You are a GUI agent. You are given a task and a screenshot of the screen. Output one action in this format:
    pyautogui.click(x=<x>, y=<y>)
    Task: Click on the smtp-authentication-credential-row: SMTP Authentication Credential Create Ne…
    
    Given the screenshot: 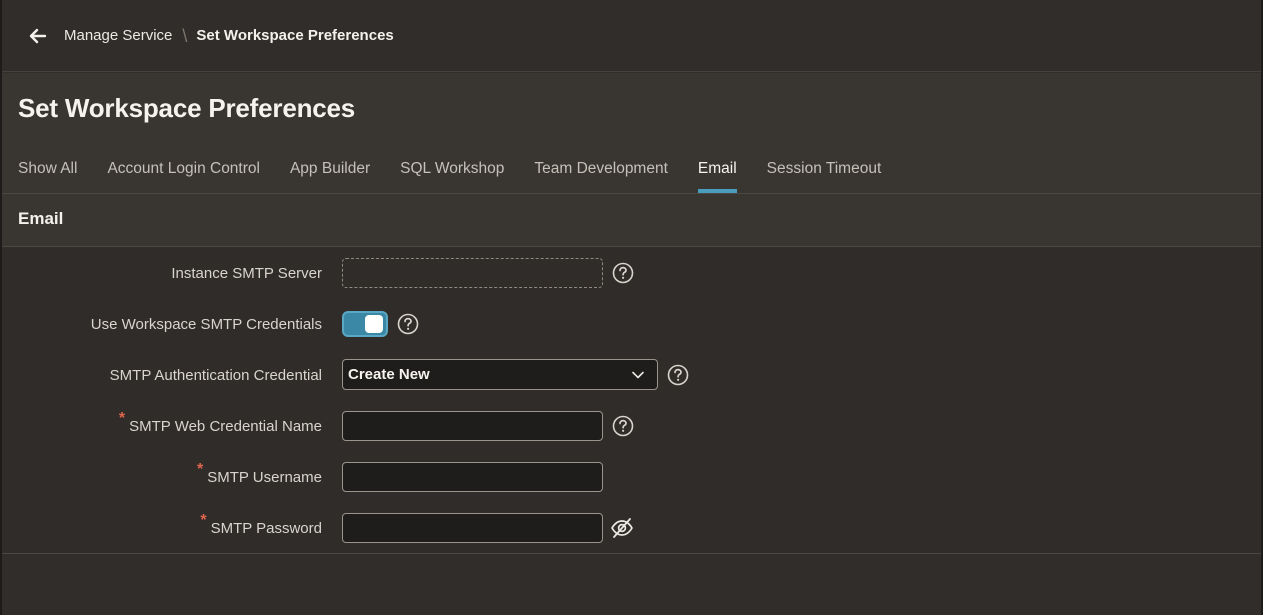 What is the action you would take?
    pyautogui.click(x=631, y=375)
    